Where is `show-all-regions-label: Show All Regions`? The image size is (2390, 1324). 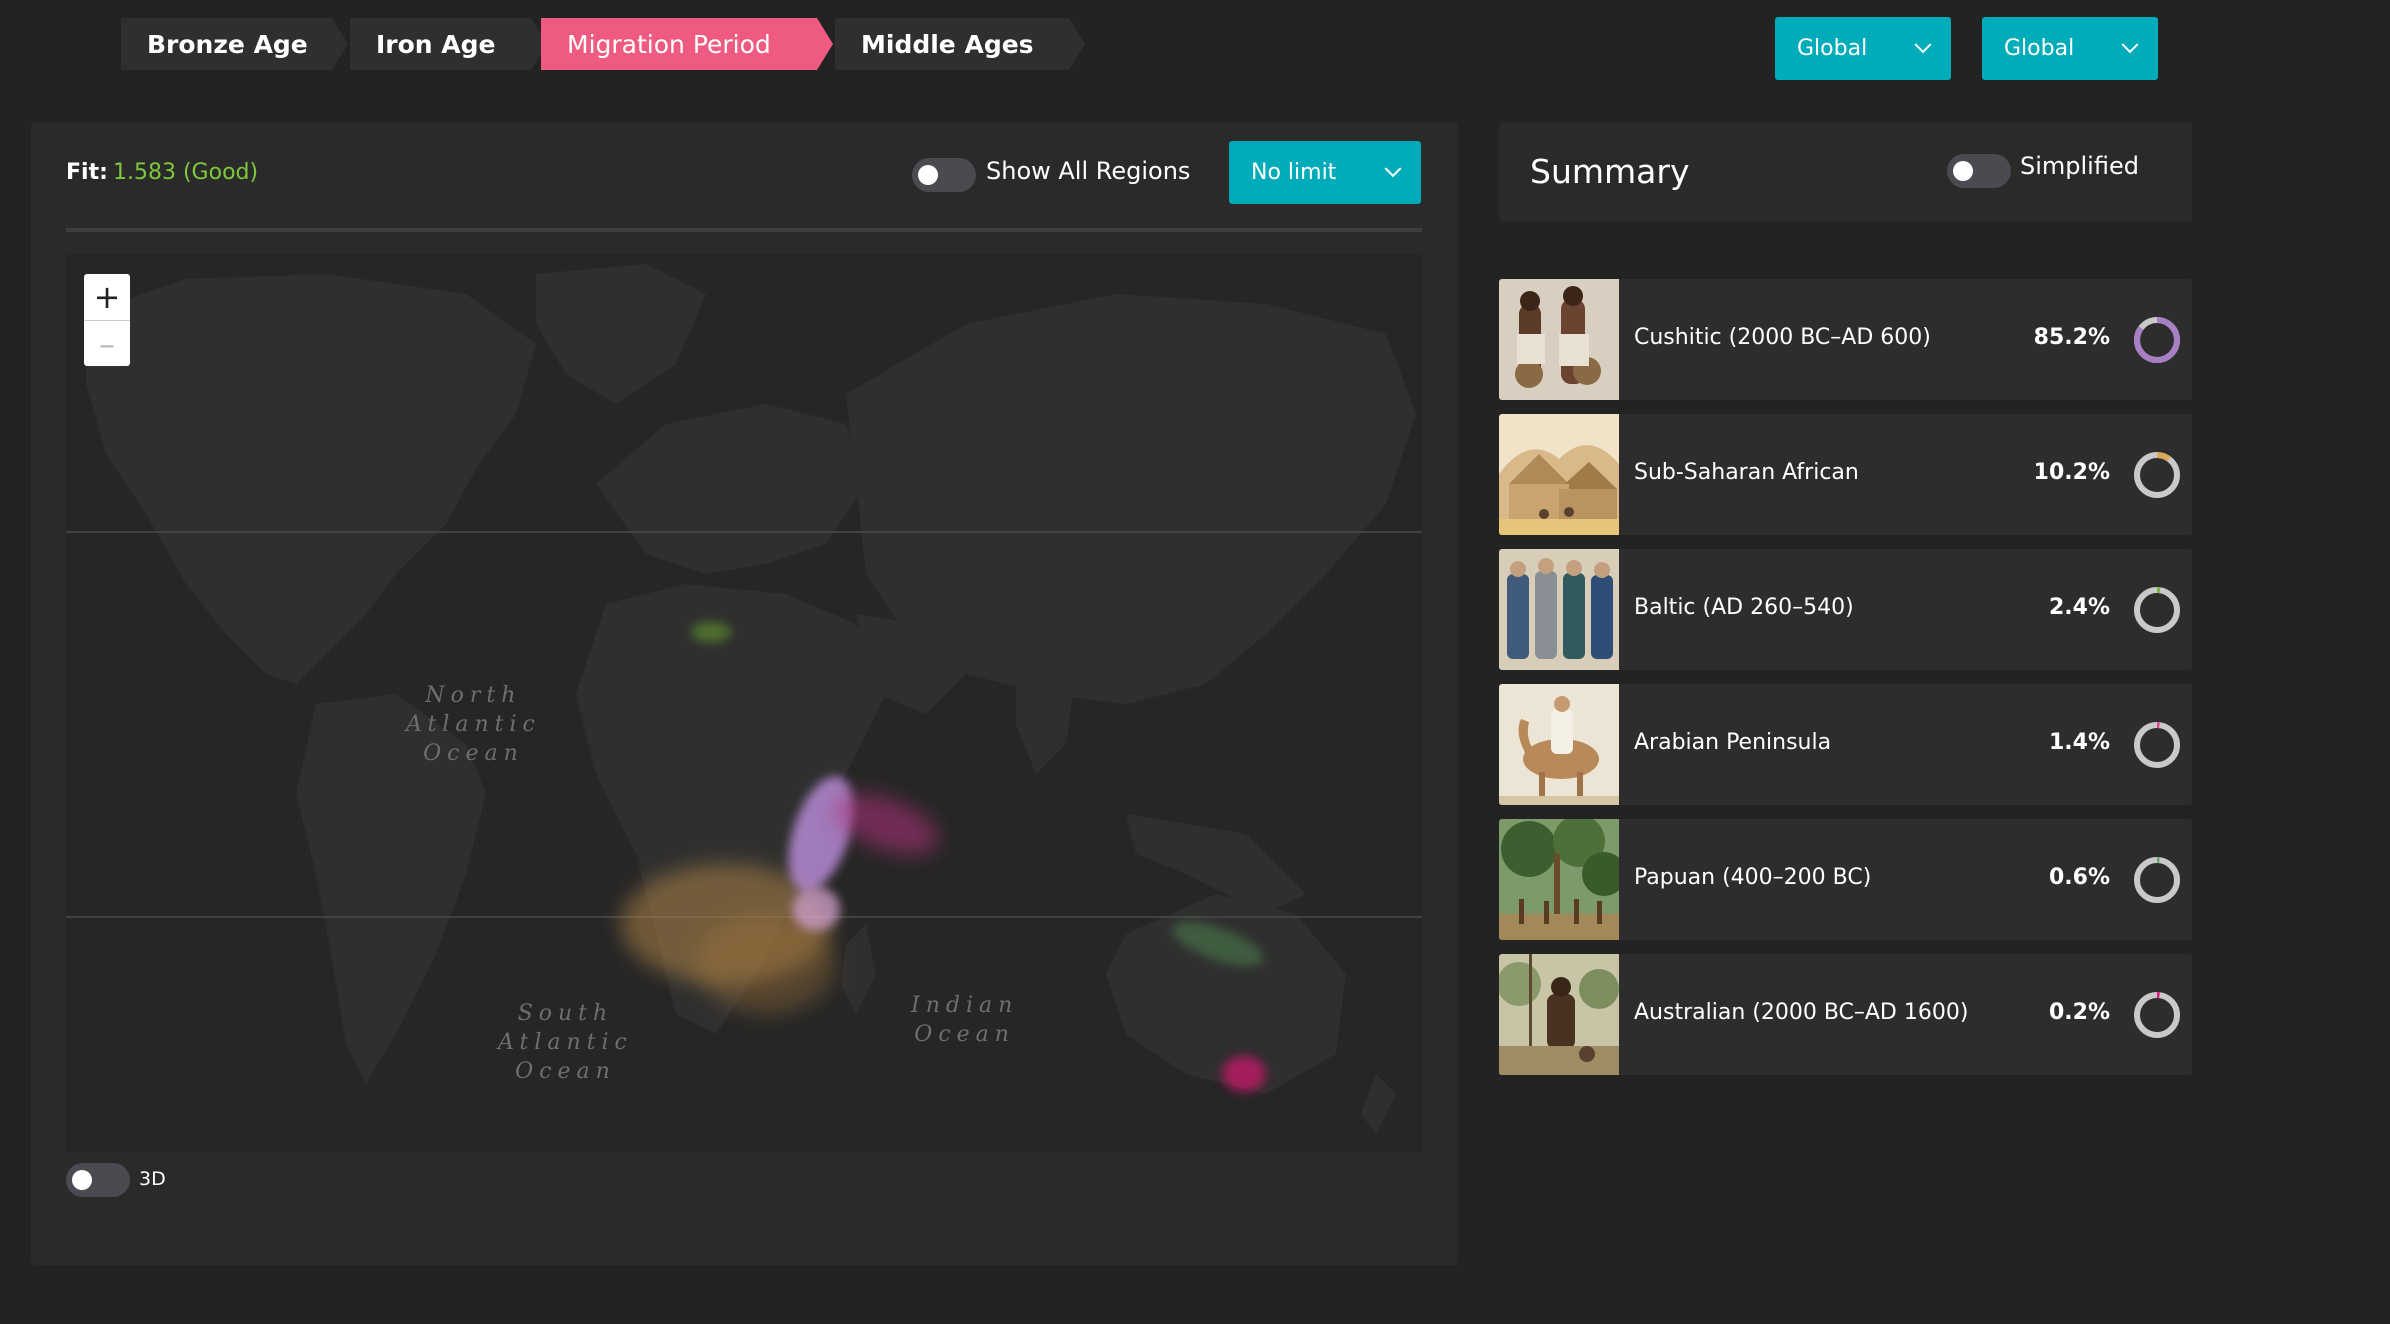 show-all-regions-label: Show All Regions is located at coordinates (1088, 171).